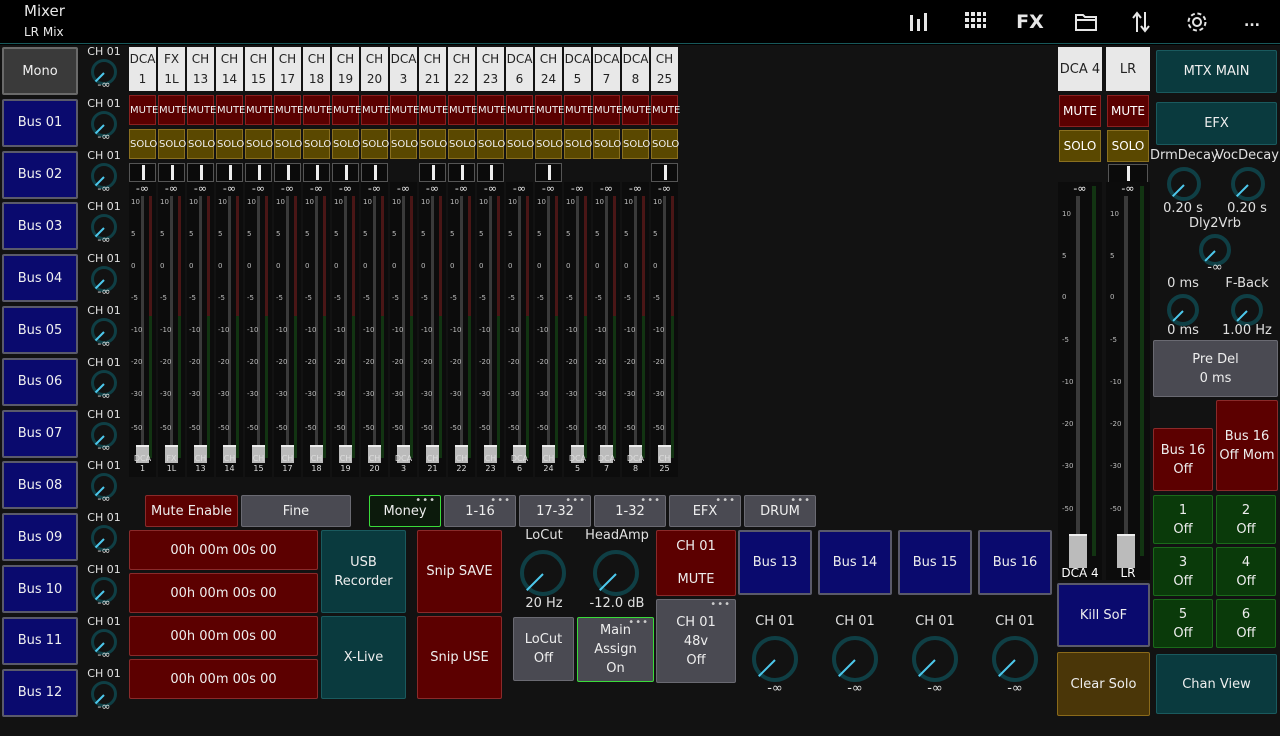  What do you see at coordinates (40, 174) in the screenshot?
I see `bus-button: Bus 02` at bounding box center [40, 174].